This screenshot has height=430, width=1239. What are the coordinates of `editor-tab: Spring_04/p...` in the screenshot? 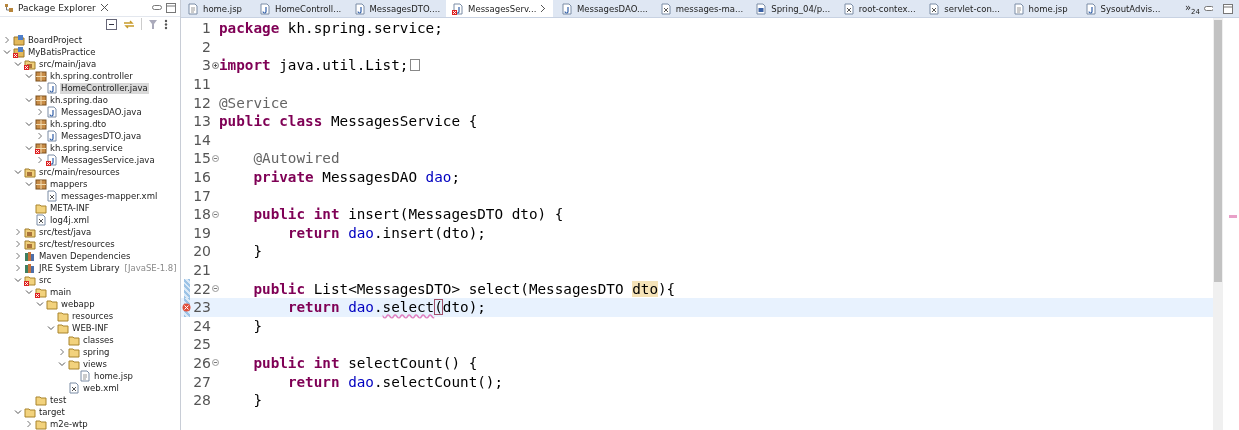 It's located at (792, 8).